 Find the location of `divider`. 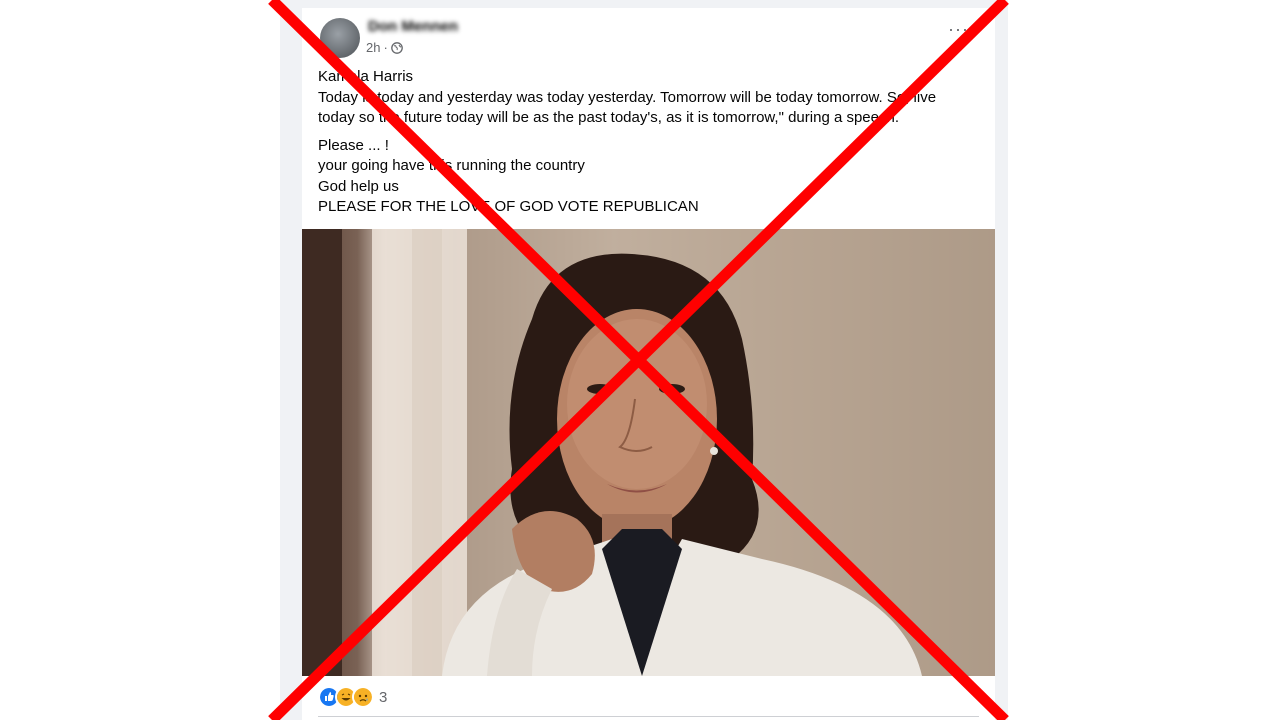

divider is located at coordinates (648, 716).